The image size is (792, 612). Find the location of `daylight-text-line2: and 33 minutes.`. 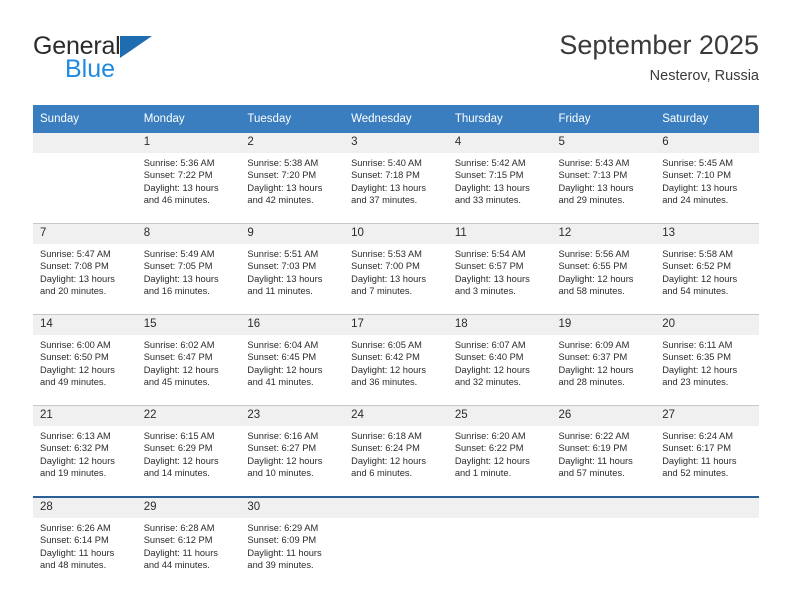

daylight-text-line2: and 33 minutes. is located at coordinates (487, 199).